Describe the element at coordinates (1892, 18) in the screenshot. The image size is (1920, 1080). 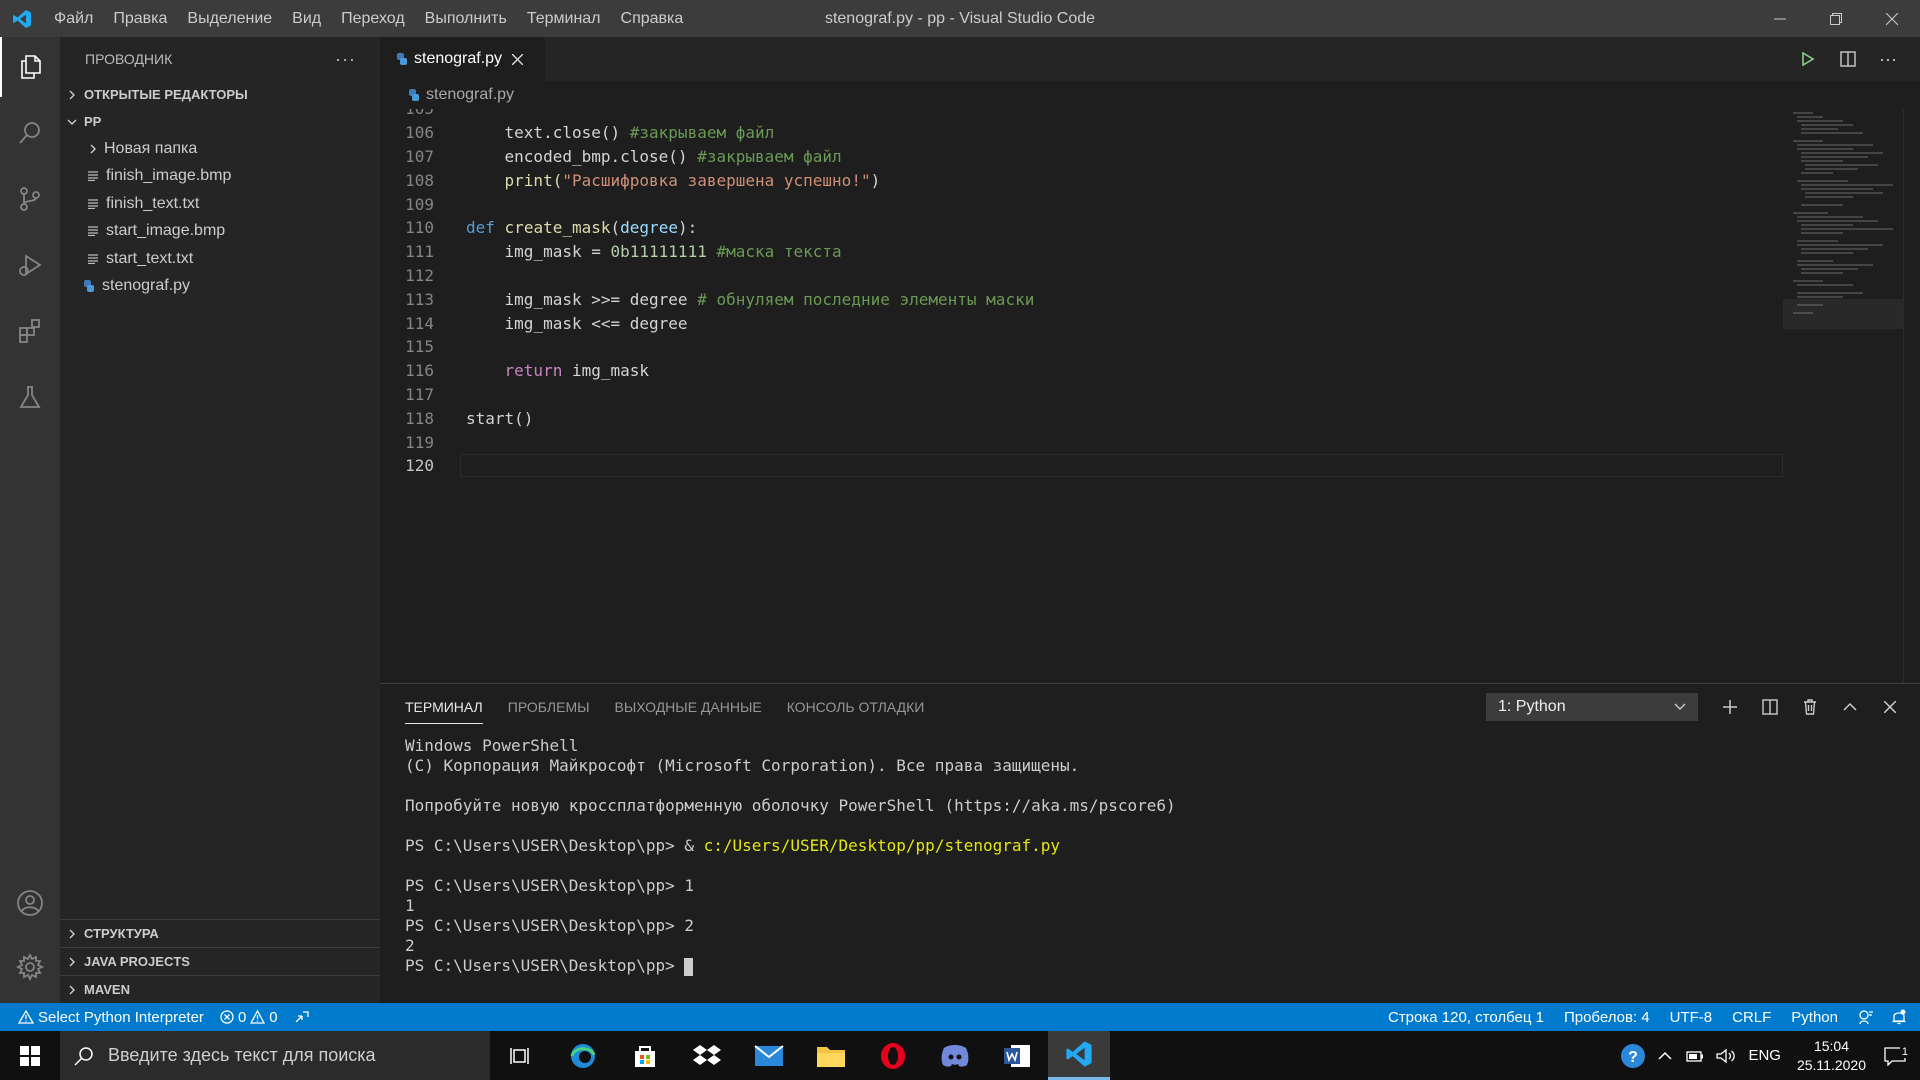
I see `close-window-button` at that location.